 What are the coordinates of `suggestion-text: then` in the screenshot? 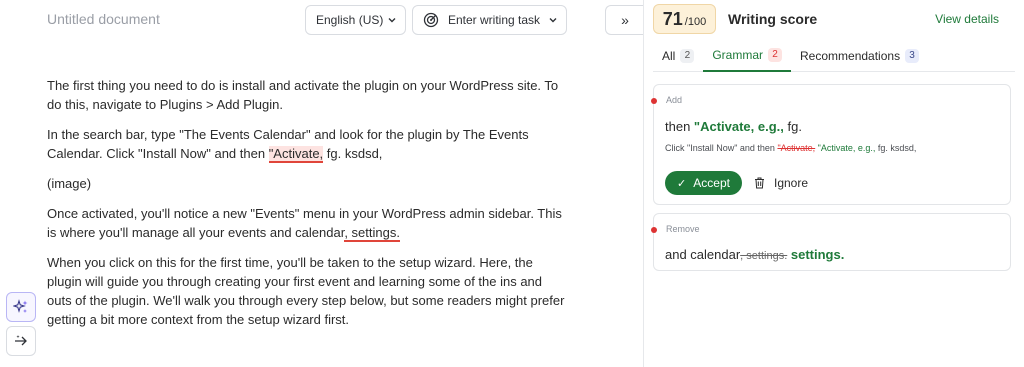 It's located at (679, 126).